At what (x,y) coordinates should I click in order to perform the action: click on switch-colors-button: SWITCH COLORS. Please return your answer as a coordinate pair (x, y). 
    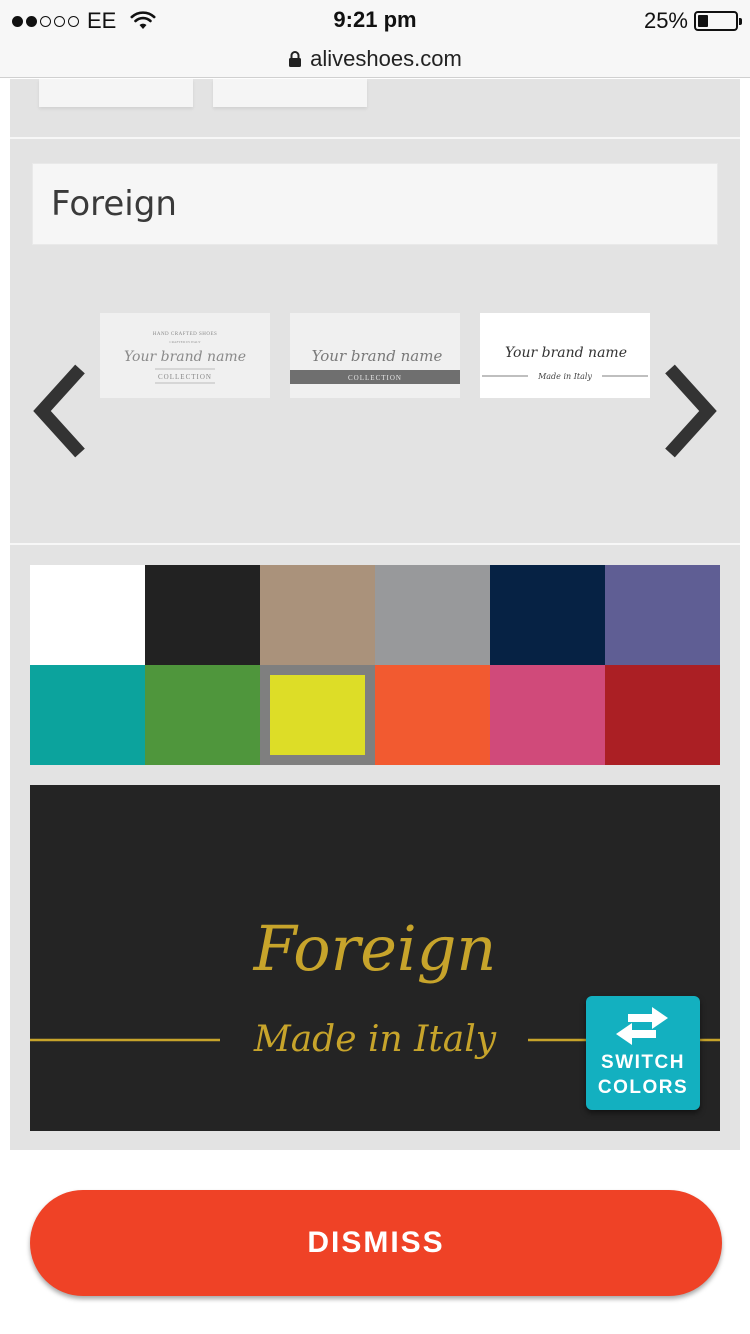
    Looking at the image, I should click on (643, 1053).